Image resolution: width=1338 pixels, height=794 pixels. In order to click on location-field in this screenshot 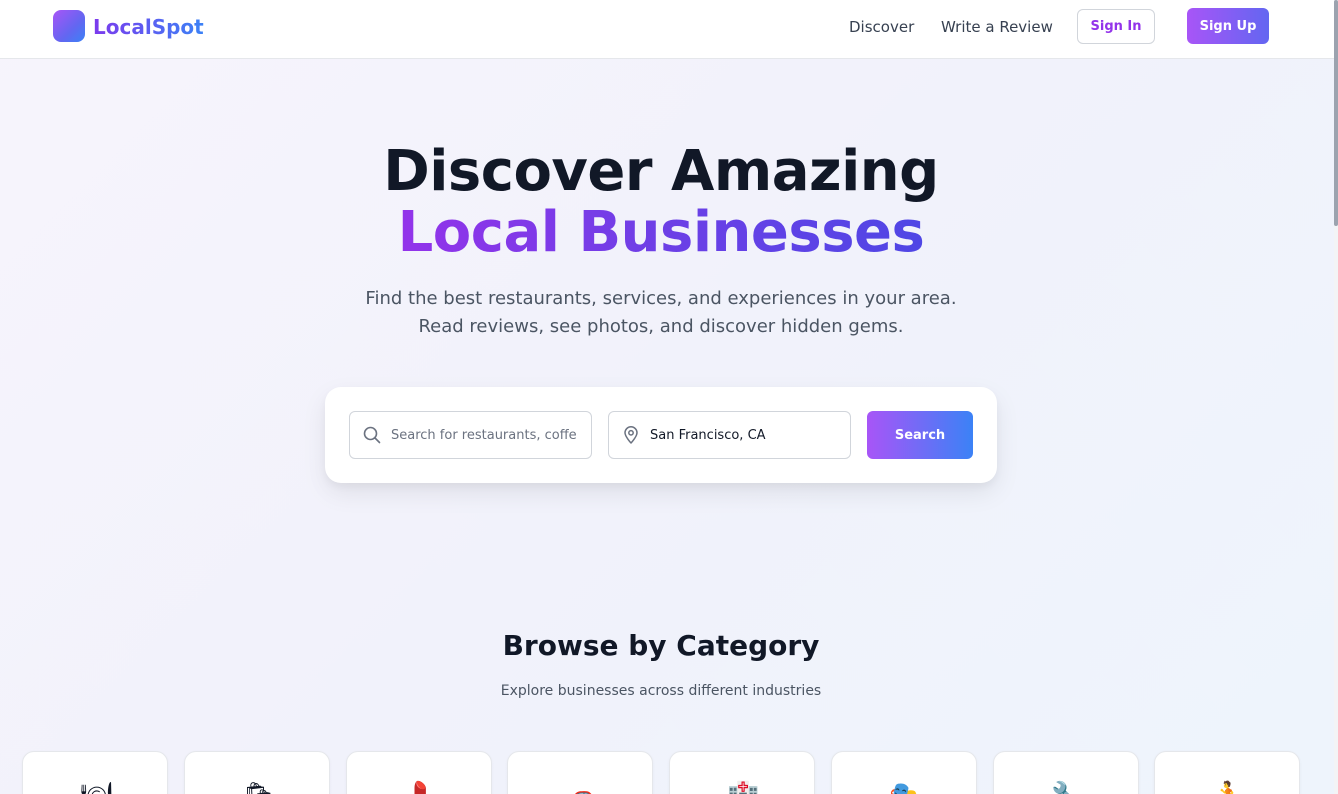, I will do `click(729, 435)`.